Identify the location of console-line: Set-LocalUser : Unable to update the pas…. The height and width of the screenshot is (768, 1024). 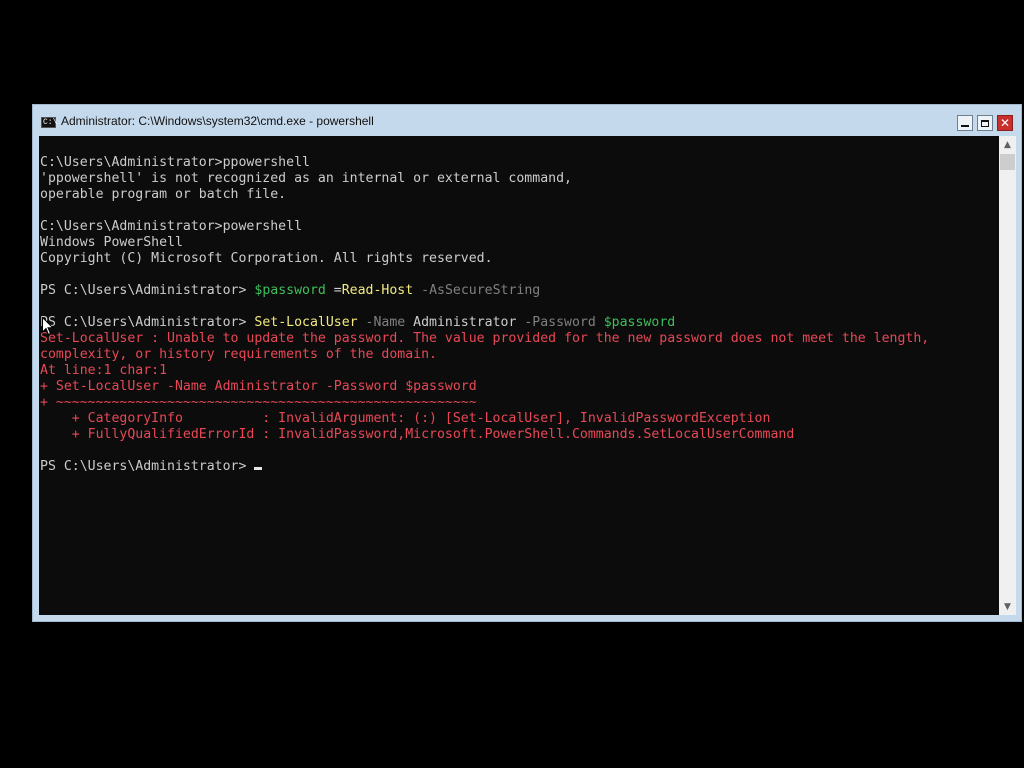
(484, 339).